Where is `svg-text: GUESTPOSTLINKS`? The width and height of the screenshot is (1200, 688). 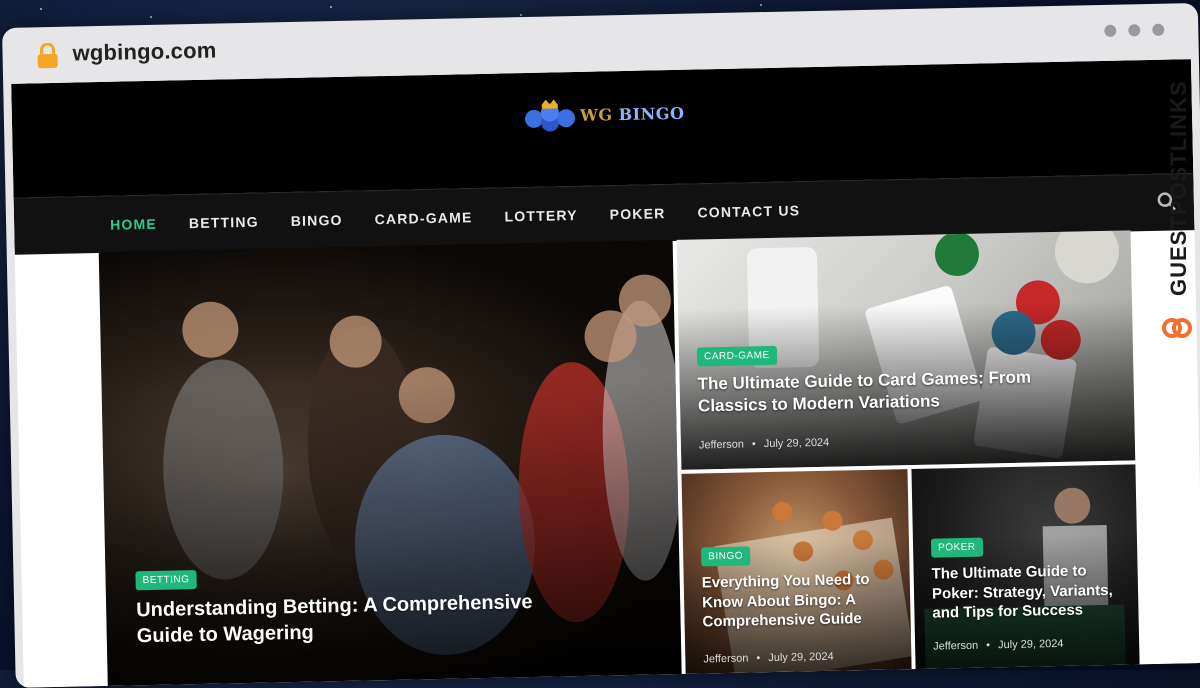
svg-text: GUESTPOSTLINKS is located at coordinates (1178, 188).